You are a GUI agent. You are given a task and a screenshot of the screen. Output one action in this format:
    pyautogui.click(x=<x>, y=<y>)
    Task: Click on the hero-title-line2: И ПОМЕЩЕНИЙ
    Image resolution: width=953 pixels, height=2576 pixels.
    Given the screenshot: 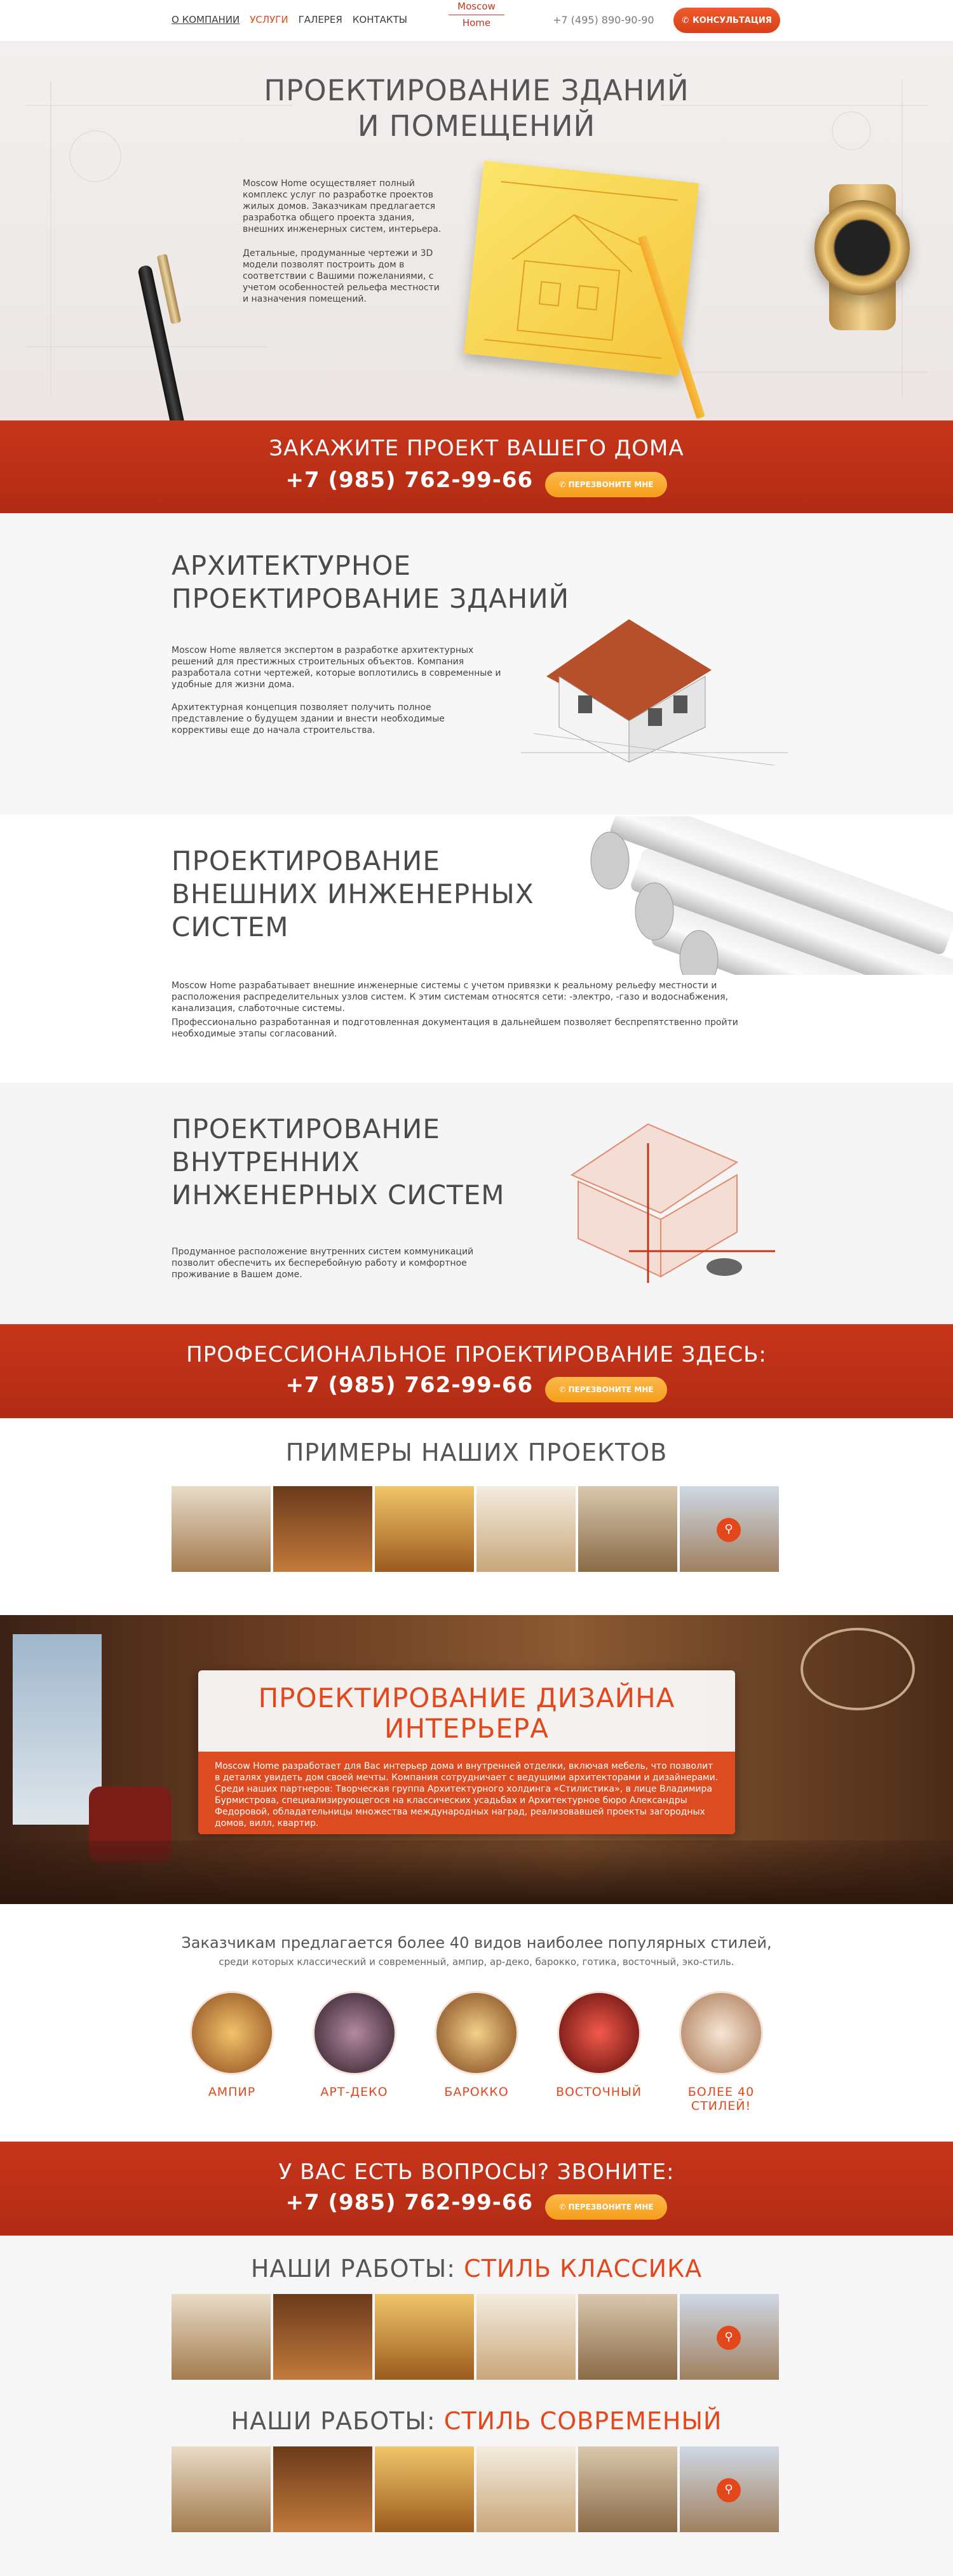 What is the action you would take?
    pyautogui.click(x=476, y=126)
    